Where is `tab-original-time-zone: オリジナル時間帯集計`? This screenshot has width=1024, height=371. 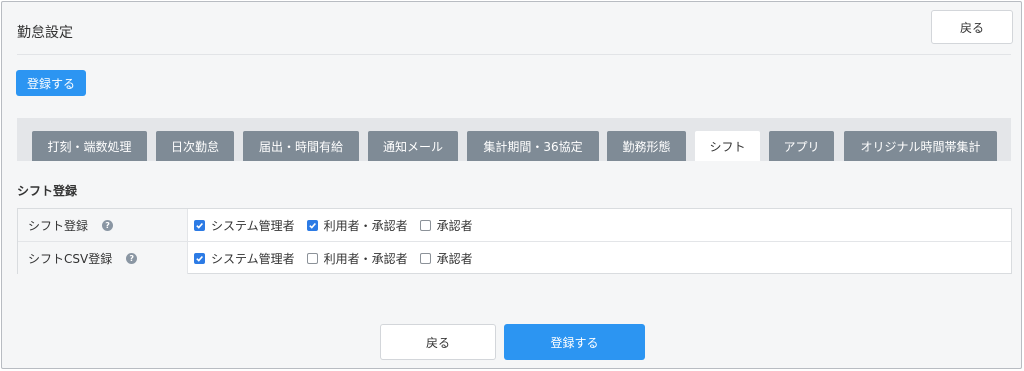 tab-original-time-zone: オリジナル時間帯集計 is located at coordinates (920, 146).